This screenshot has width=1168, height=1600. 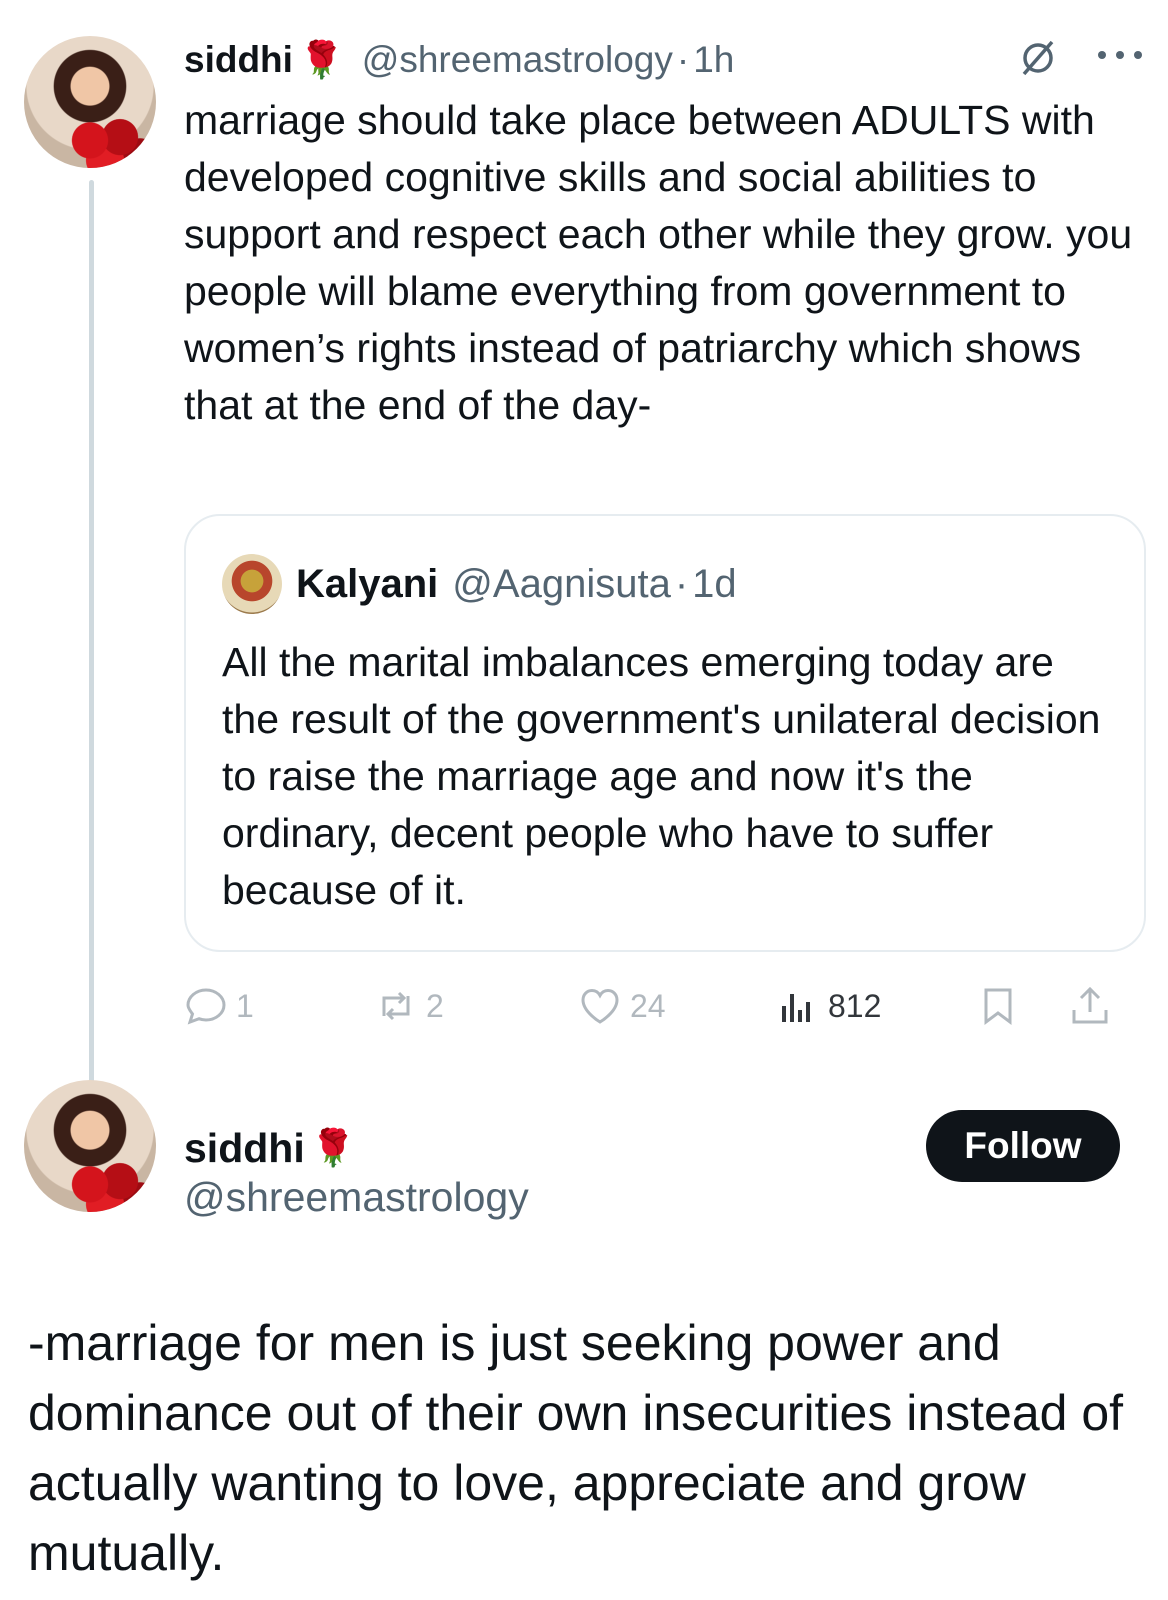 I want to click on share-button, so click(x=1090, y=1006).